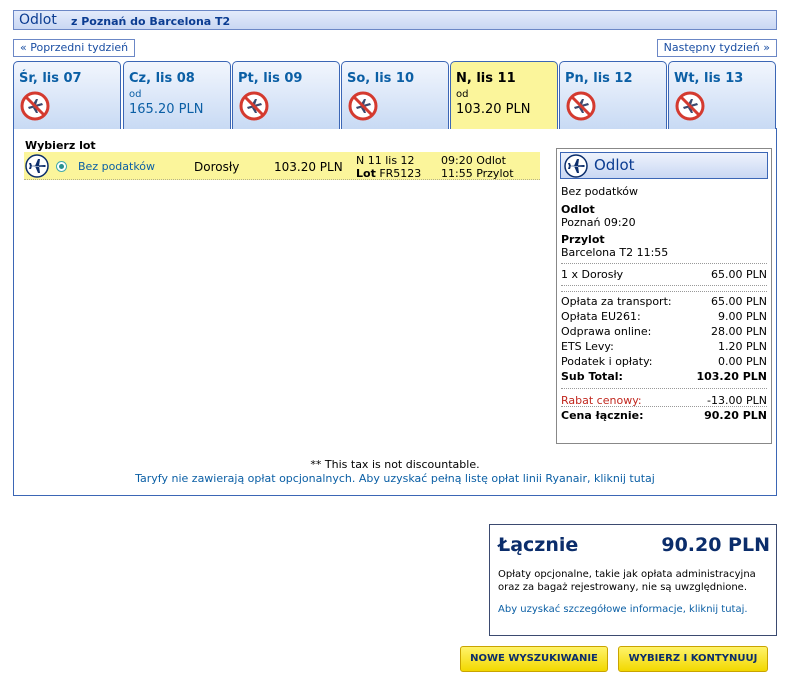 The image size is (788, 684). What do you see at coordinates (166, 109) in the screenshot?
I see `day-price: 165.20 PLN` at bounding box center [166, 109].